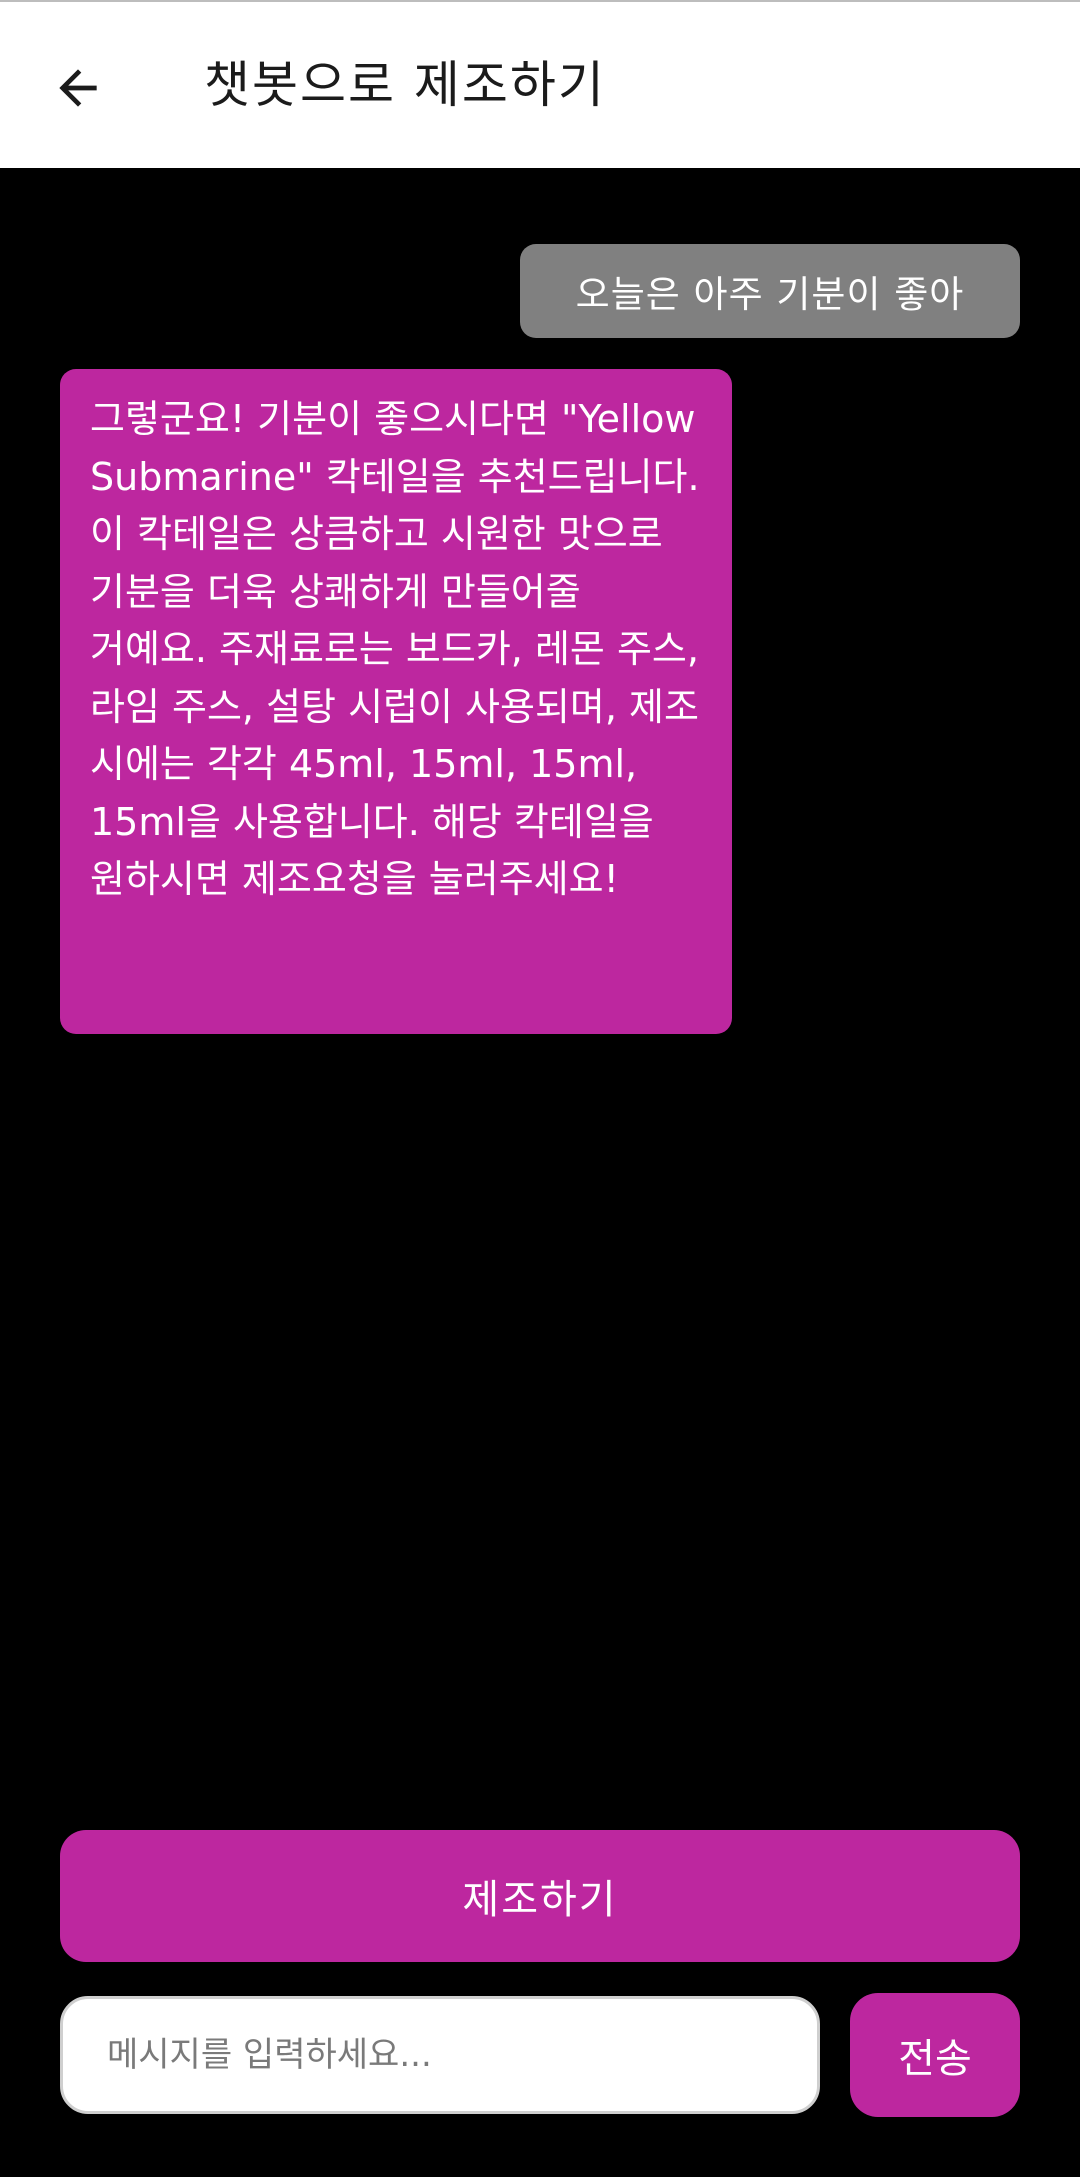 The height and width of the screenshot is (2177, 1080). What do you see at coordinates (540, 1896) in the screenshot?
I see `make-cocktail-button: 제조하기` at bounding box center [540, 1896].